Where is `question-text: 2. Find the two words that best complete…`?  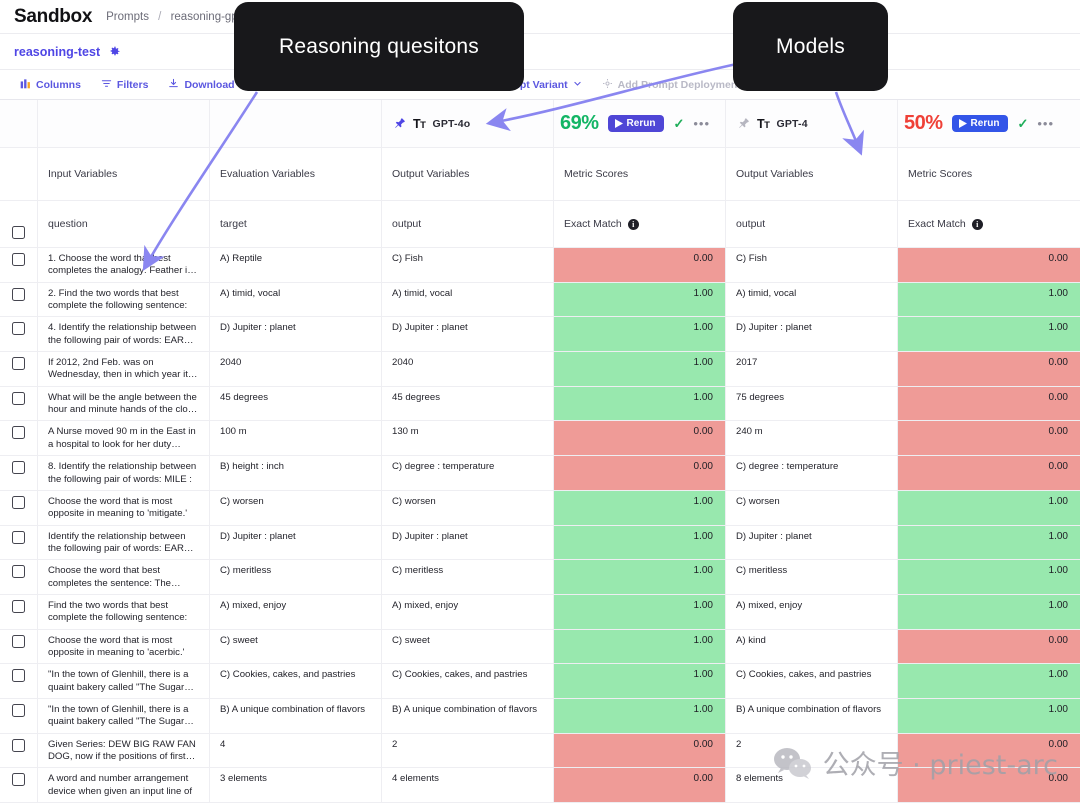
question-text: 2. Find the two words that best complete… is located at coordinates (118, 299).